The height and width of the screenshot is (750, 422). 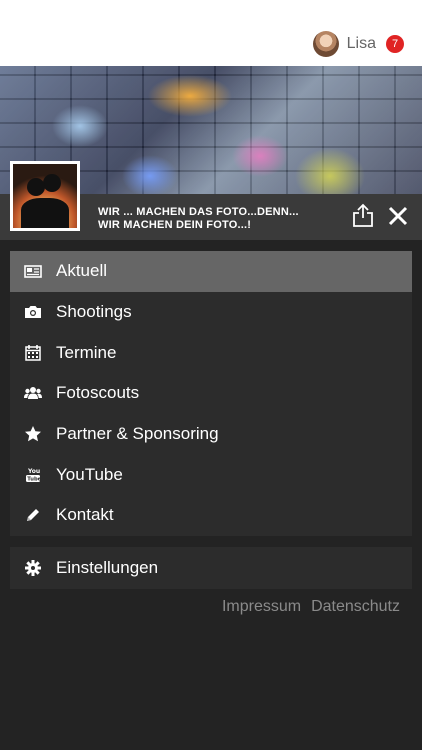 I want to click on logo, so click(x=45, y=196).